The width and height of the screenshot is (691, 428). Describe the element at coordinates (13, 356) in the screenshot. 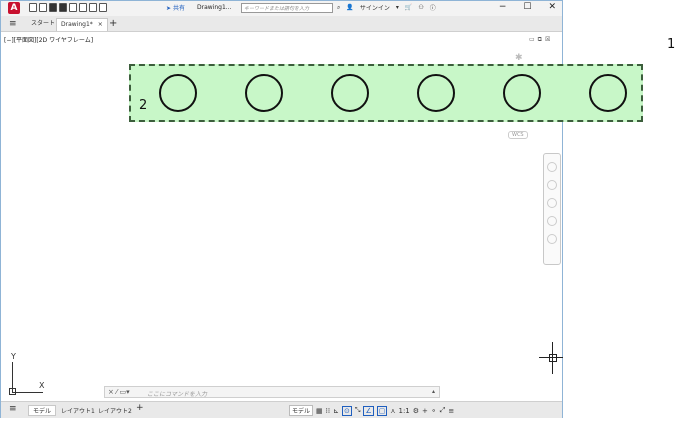

I see `ucs-y-label: Y` at that location.